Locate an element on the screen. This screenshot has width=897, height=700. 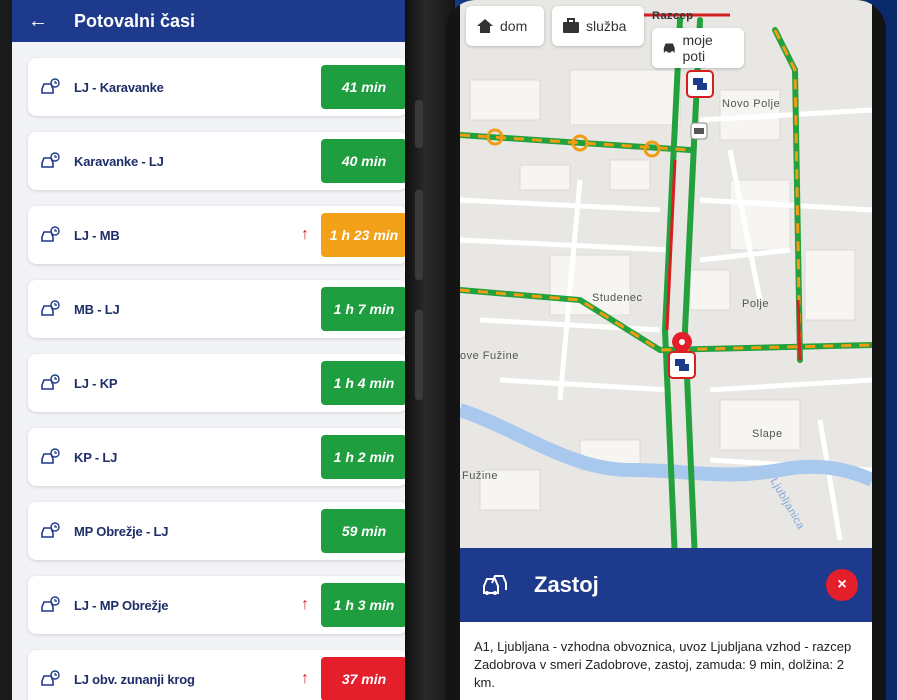
place-label: Razcep is located at coordinates (673, 16).